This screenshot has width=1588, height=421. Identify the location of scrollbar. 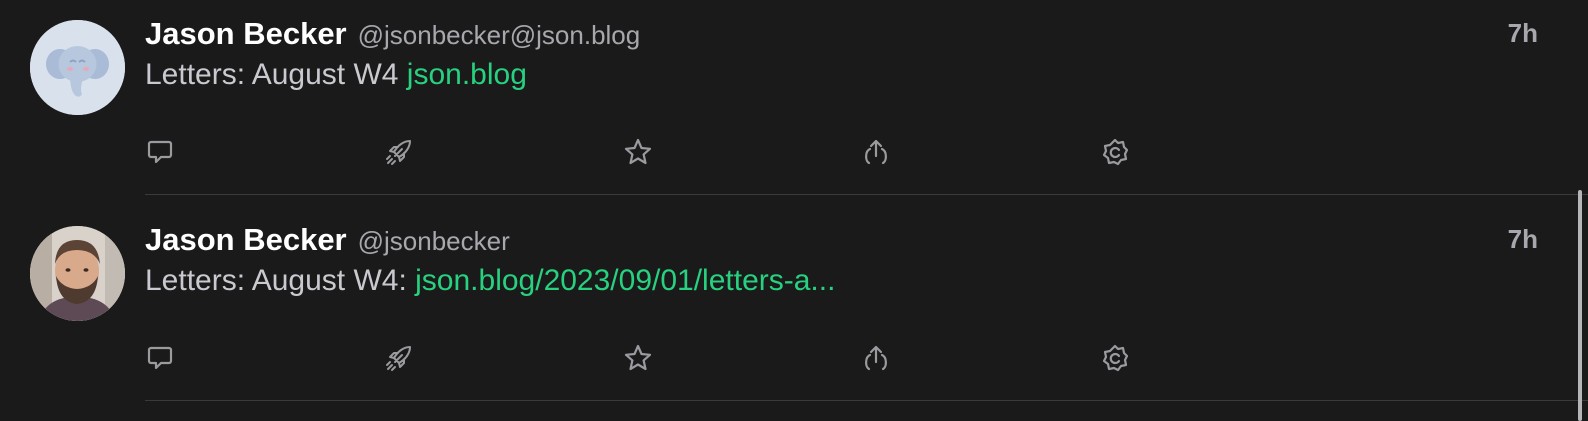
(1580, 305).